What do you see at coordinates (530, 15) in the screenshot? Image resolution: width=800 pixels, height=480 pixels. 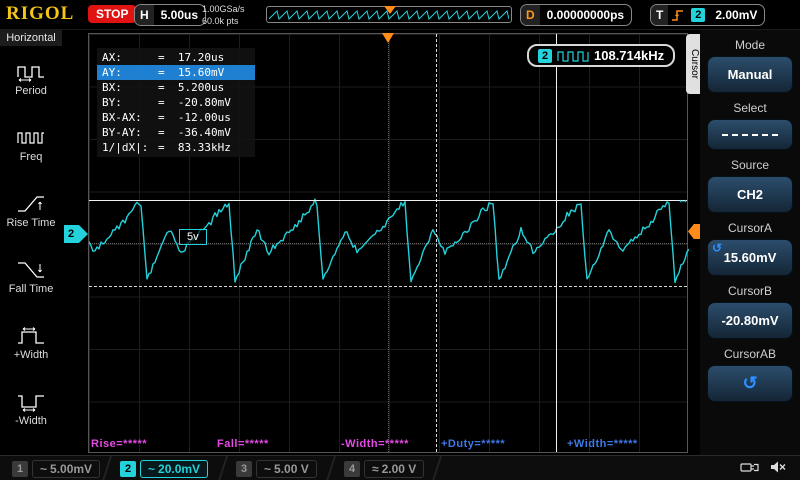 I see `delay-label: D` at bounding box center [530, 15].